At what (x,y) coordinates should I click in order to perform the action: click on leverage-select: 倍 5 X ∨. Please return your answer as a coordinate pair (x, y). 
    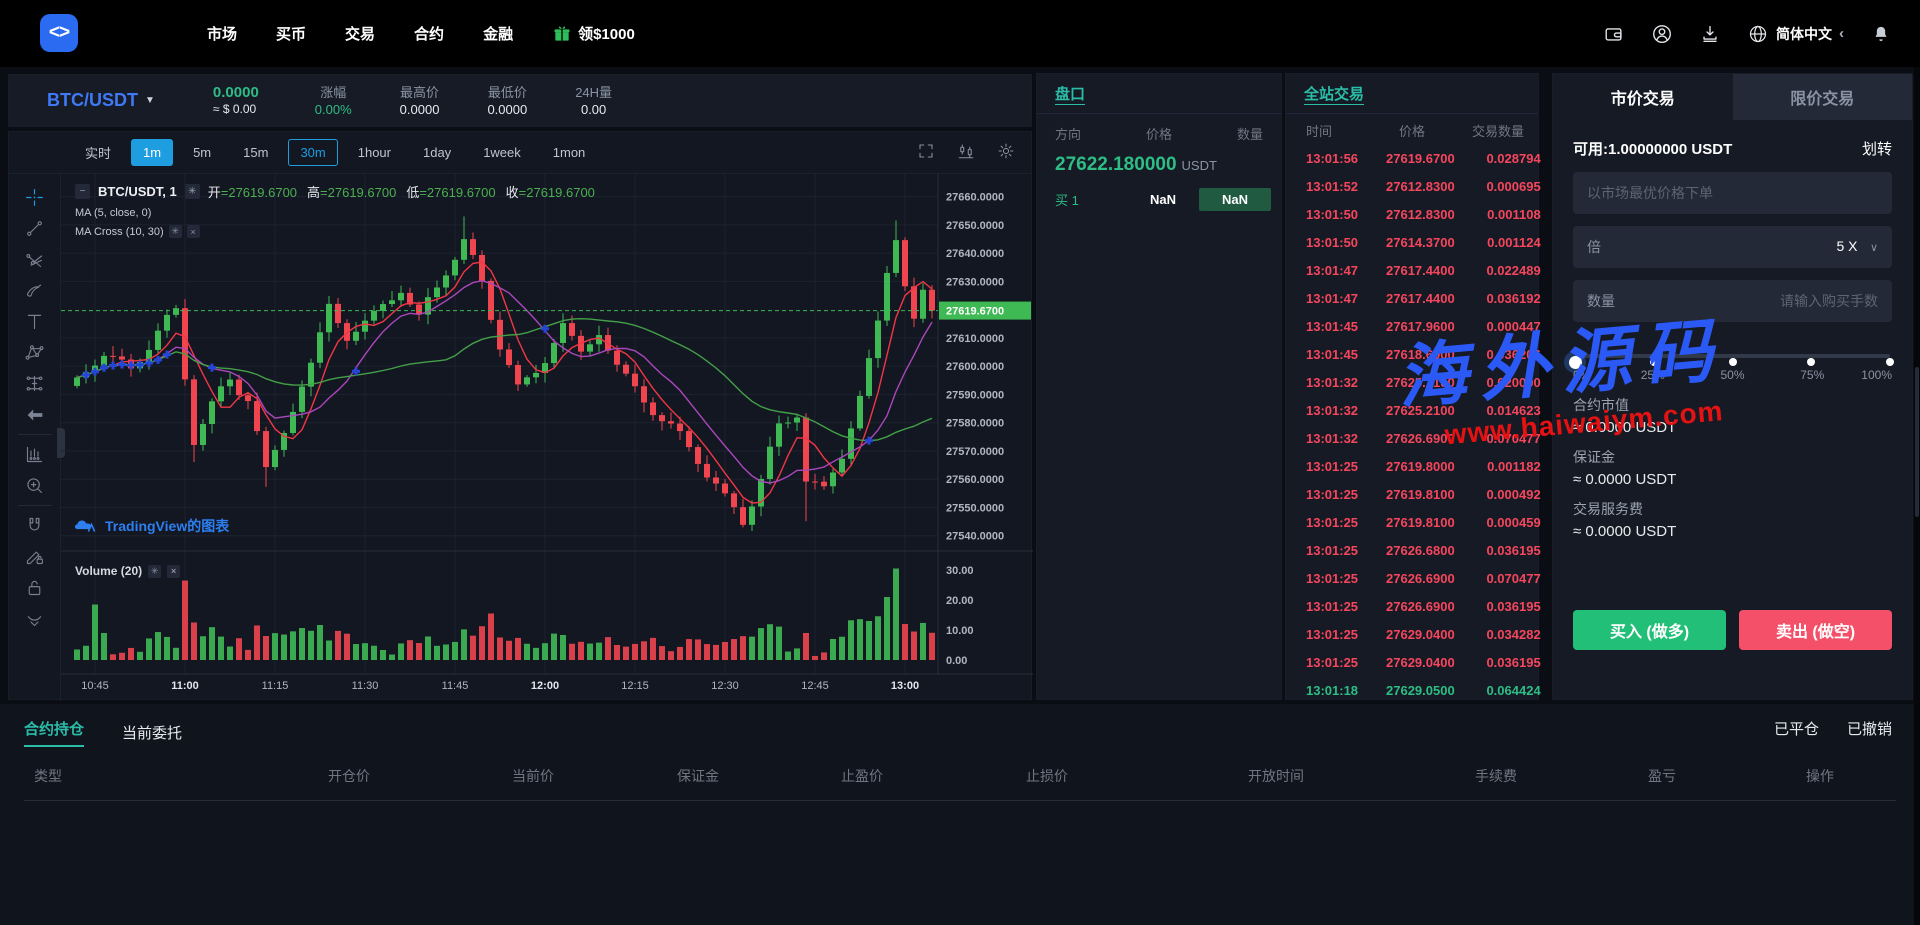
    Looking at the image, I should click on (1732, 247).